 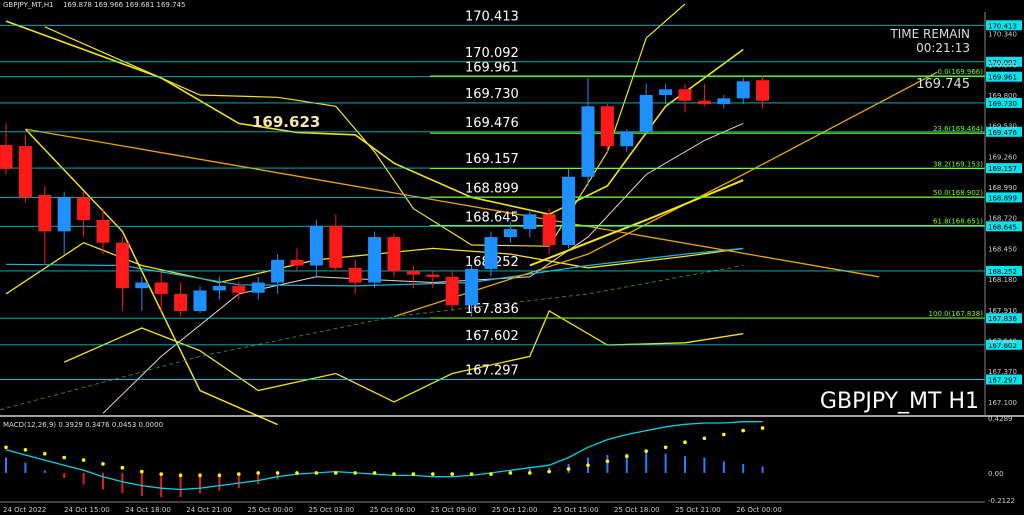 I want to click on price-level-label: 168.899, so click(x=492, y=188).